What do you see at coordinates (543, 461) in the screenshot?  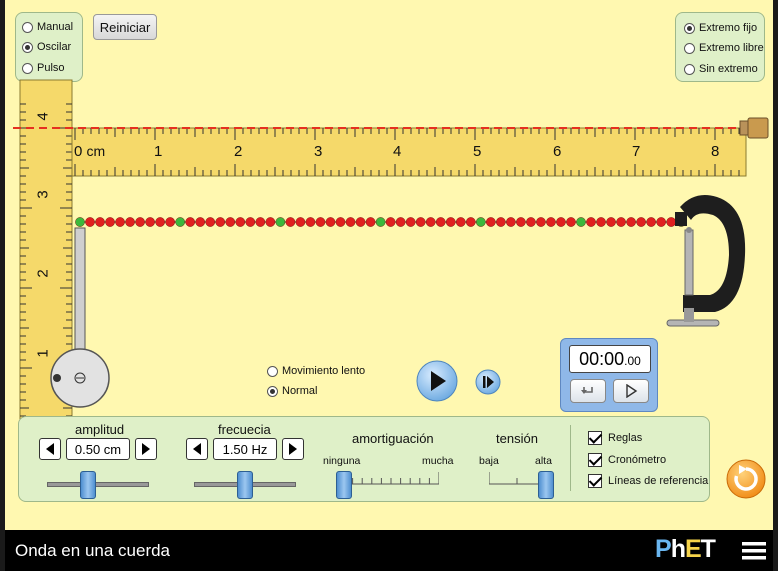 I see `tension-max-label: alta` at bounding box center [543, 461].